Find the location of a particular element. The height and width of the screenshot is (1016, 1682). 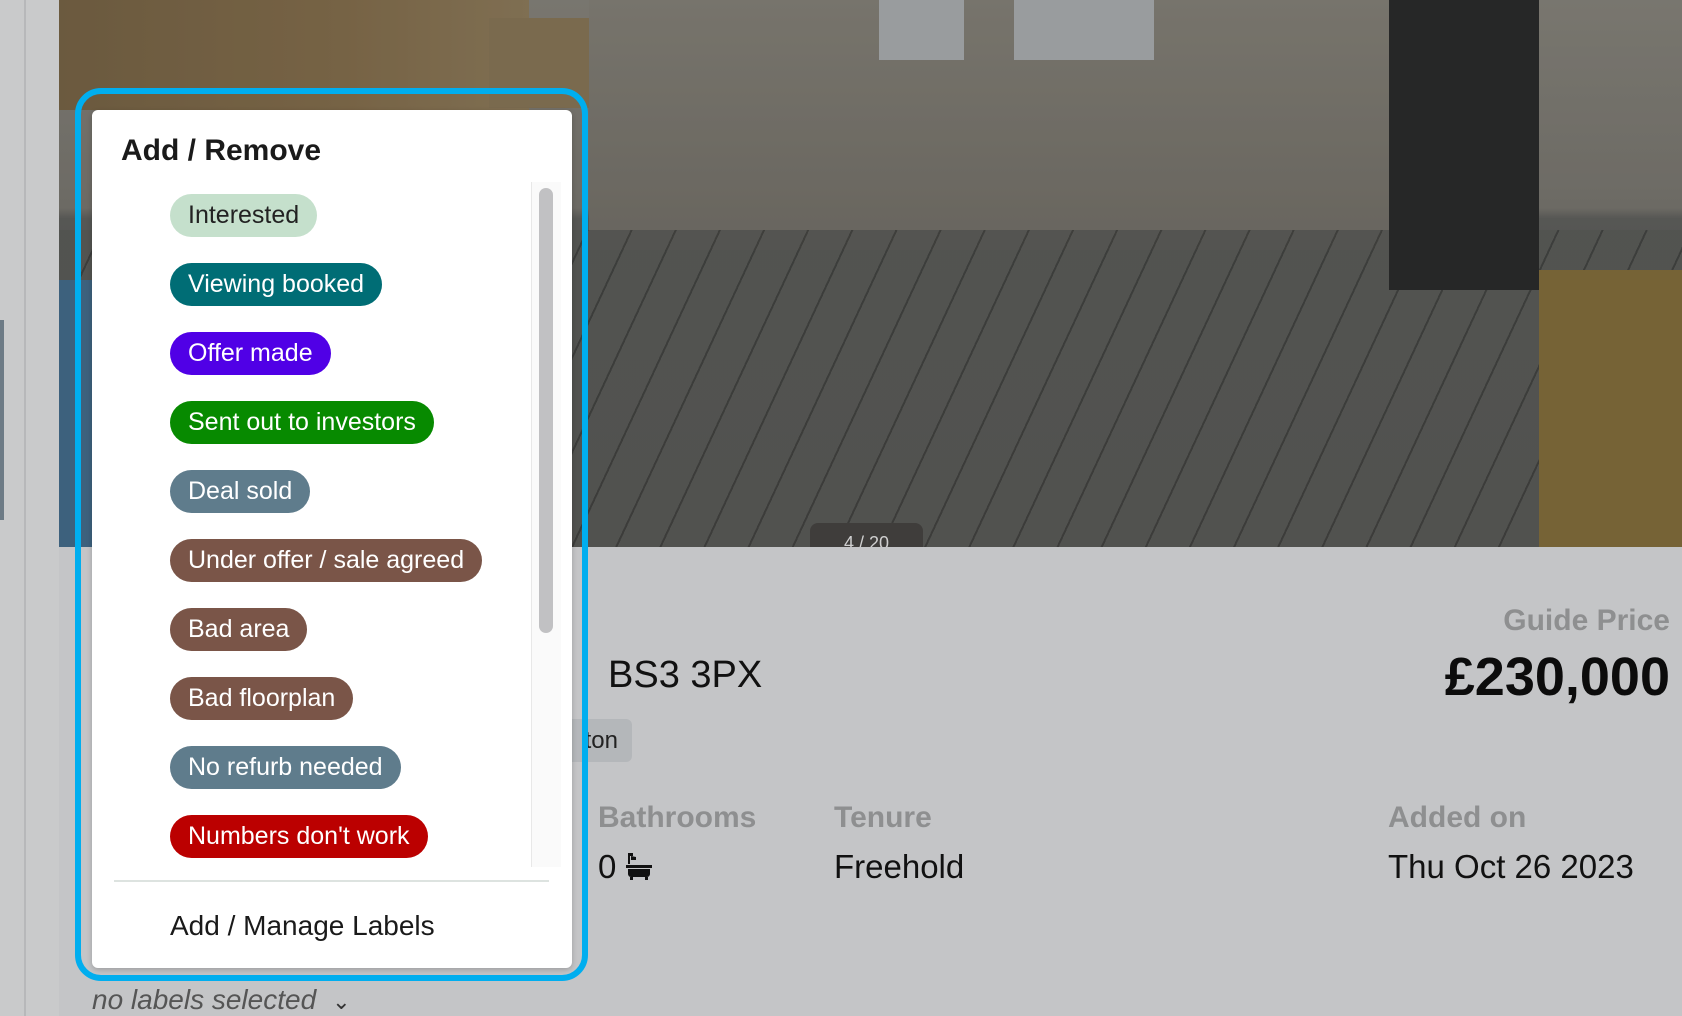

photo-counter: 4 / 20 is located at coordinates (866, 535).